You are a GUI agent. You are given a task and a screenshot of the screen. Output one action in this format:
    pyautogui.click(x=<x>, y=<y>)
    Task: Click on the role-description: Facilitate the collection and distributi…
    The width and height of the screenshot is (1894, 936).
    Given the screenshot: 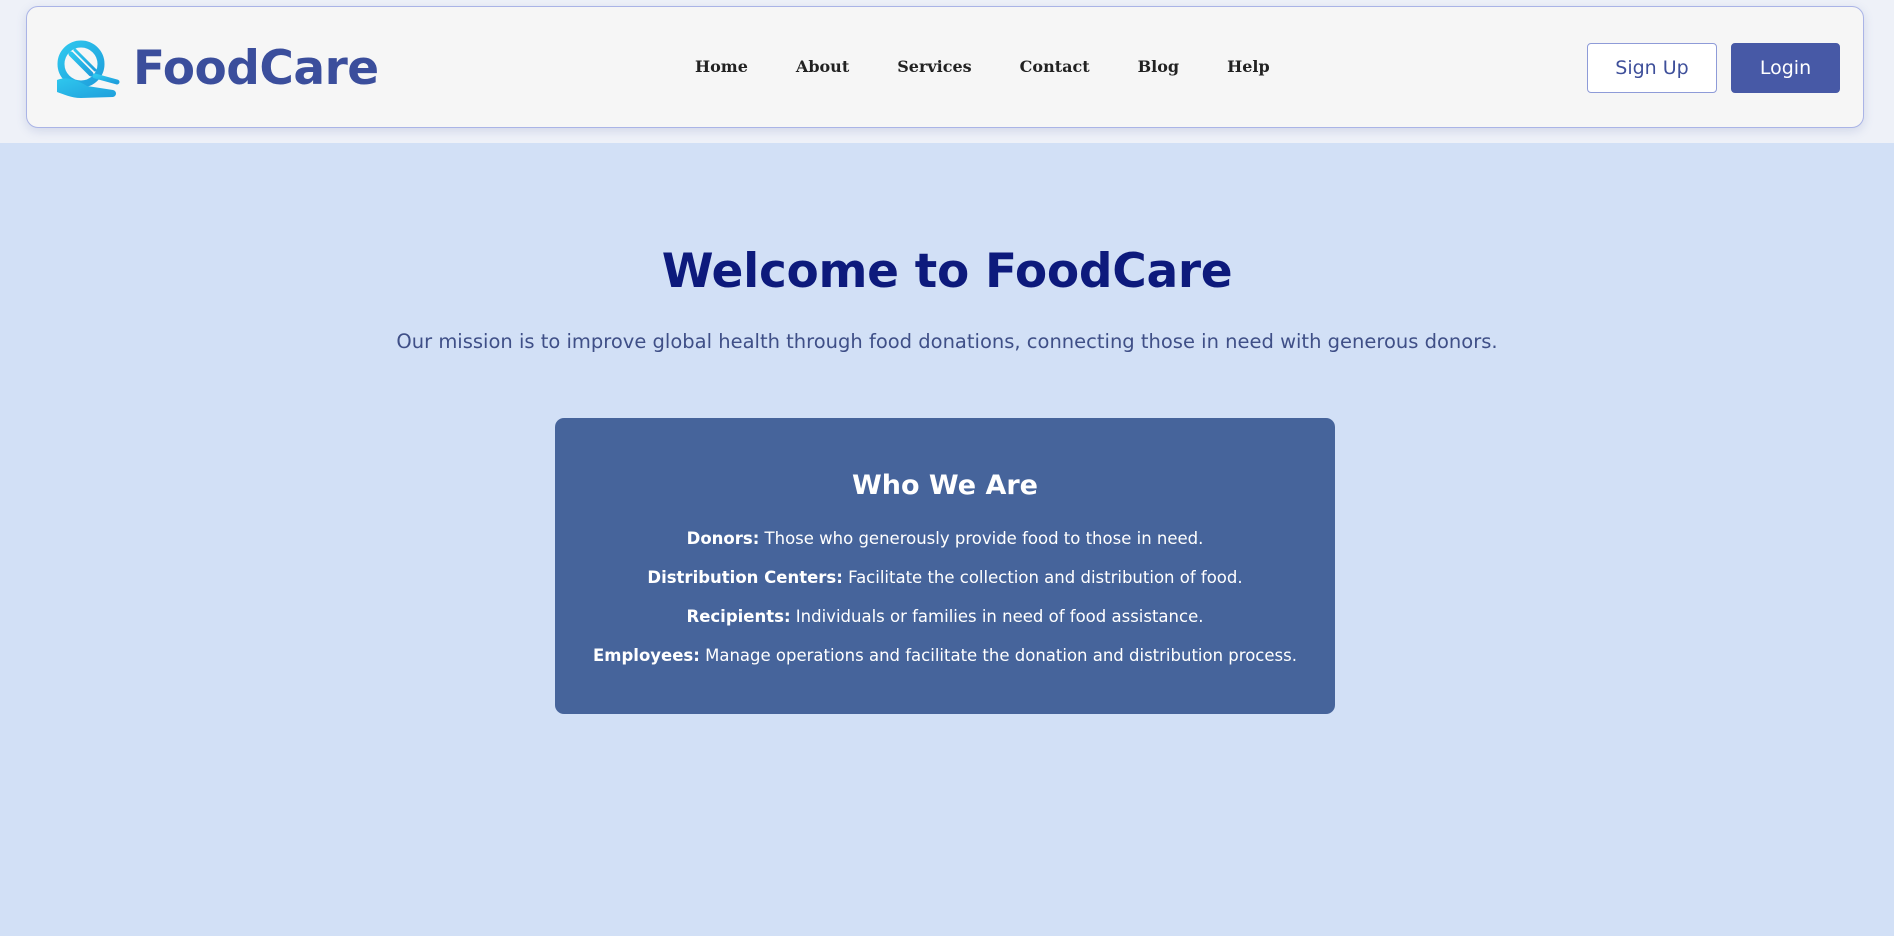 What is the action you would take?
    pyautogui.click(x=1042, y=577)
    